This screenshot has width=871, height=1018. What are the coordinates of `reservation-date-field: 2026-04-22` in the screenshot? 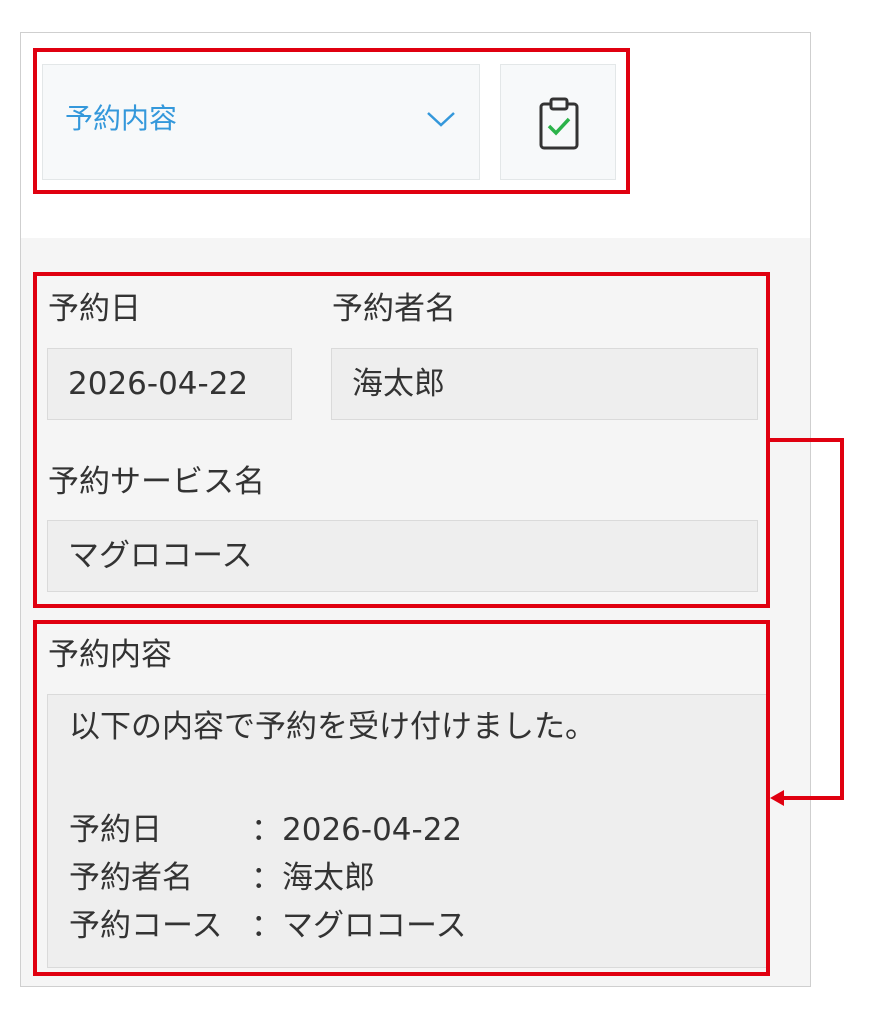 It's located at (169, 384).